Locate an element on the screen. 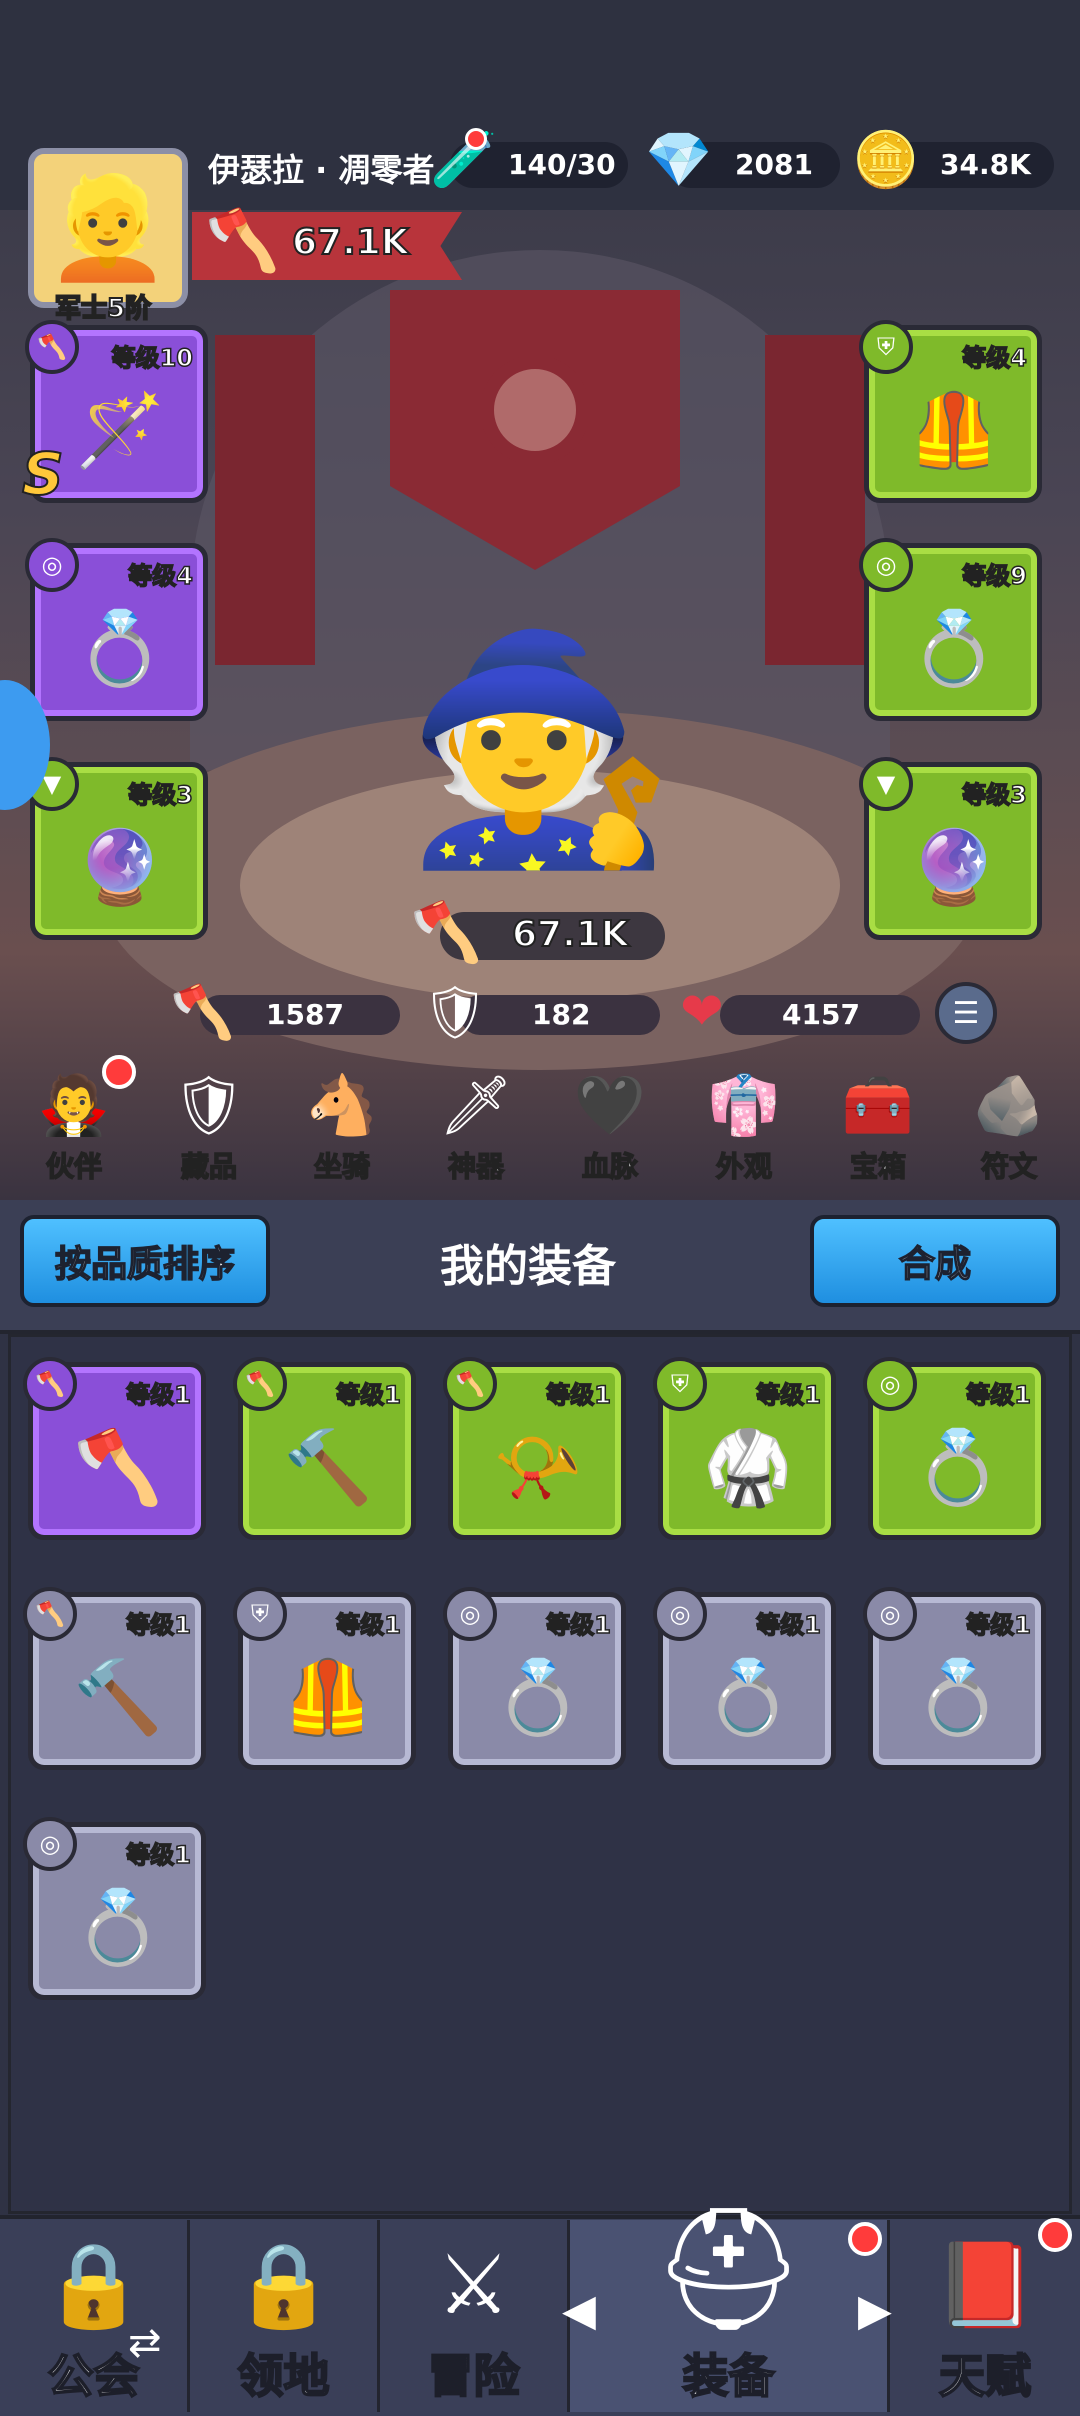 The image size is (1080, 2416). defense-value: 182 is located at coordinates (561, 1014).